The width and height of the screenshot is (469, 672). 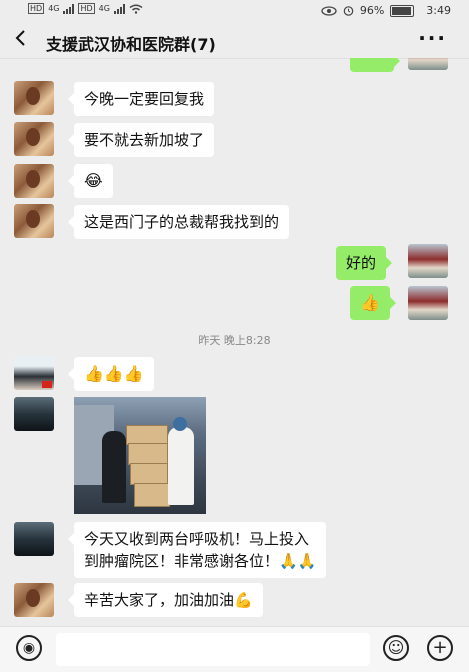 I want to click on more-icon: ···, so click(x=432, y=38).